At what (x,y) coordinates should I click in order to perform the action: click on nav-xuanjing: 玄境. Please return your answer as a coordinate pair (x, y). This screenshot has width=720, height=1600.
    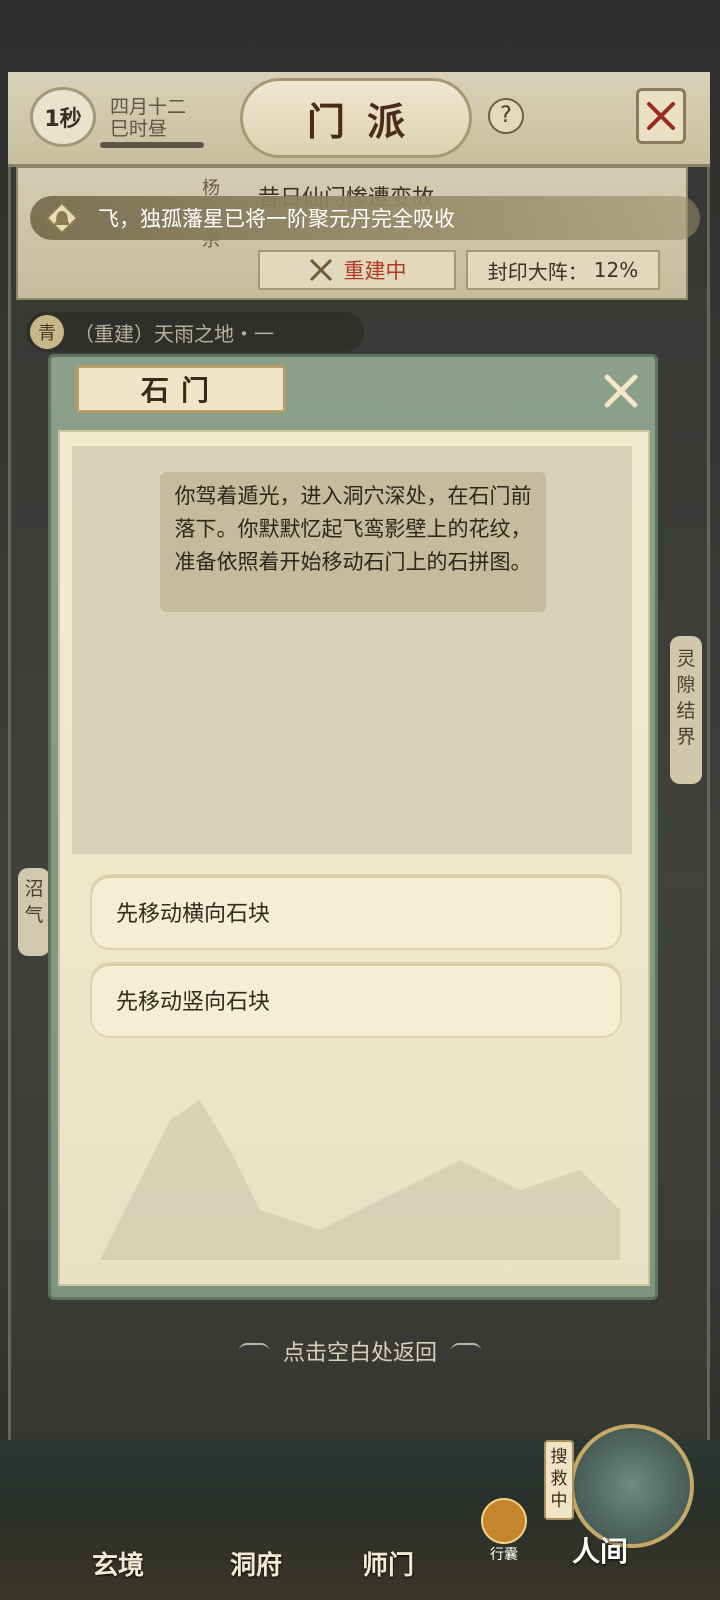
    Looking at the image, I should click on (118, 1525).